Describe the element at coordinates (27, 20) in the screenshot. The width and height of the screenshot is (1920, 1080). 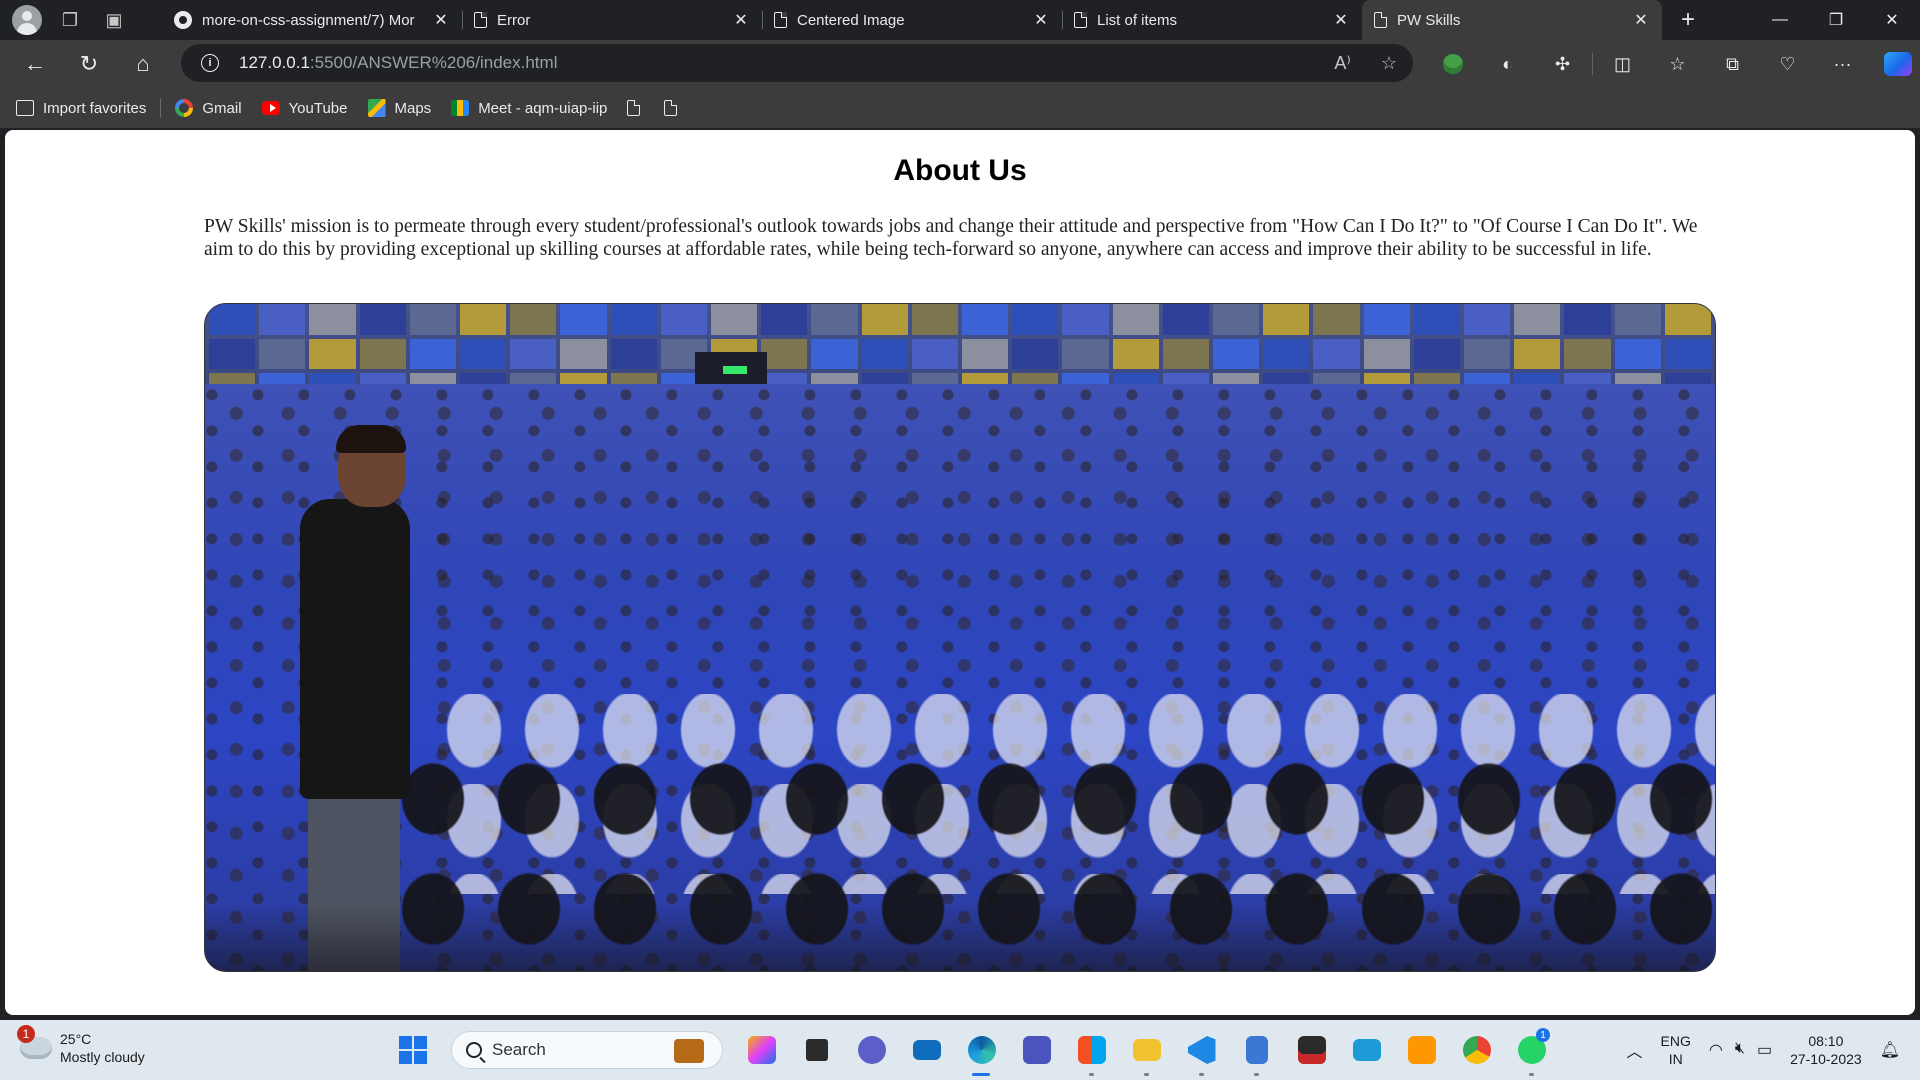
I see `profile-avatar-icon` at that location.